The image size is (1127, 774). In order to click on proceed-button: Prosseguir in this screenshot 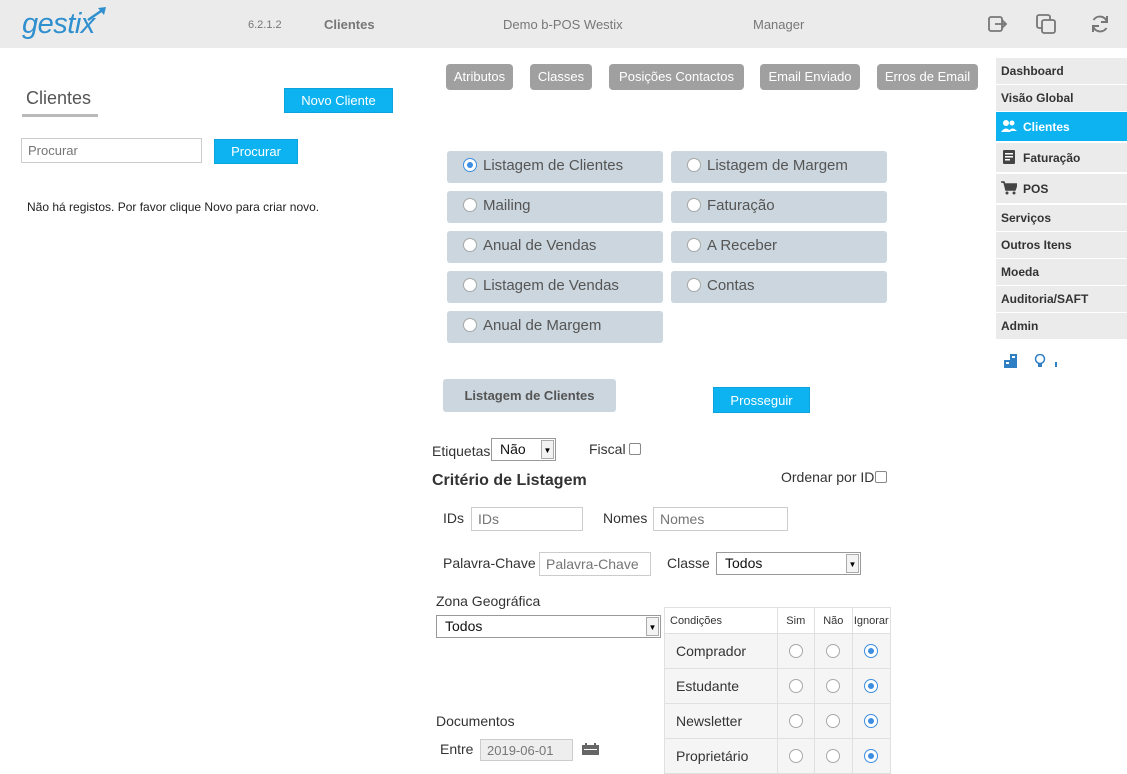, I will do `click(761, 400)`.